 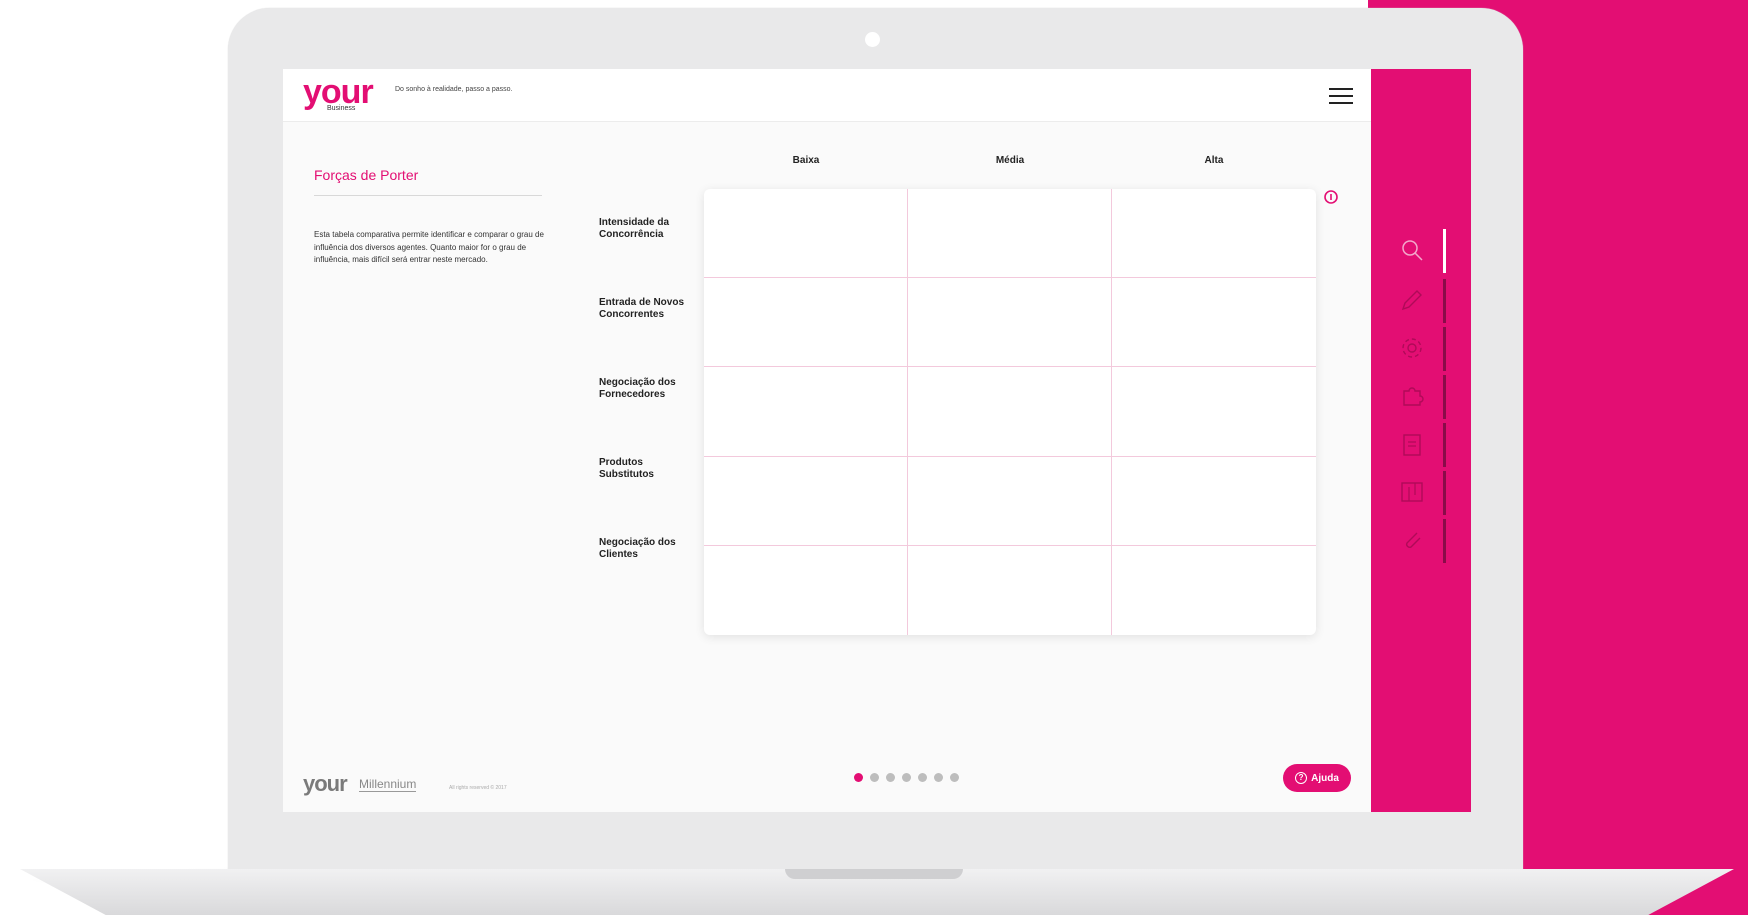 I want to click on logo-word: your, so click(x=338, y=92).